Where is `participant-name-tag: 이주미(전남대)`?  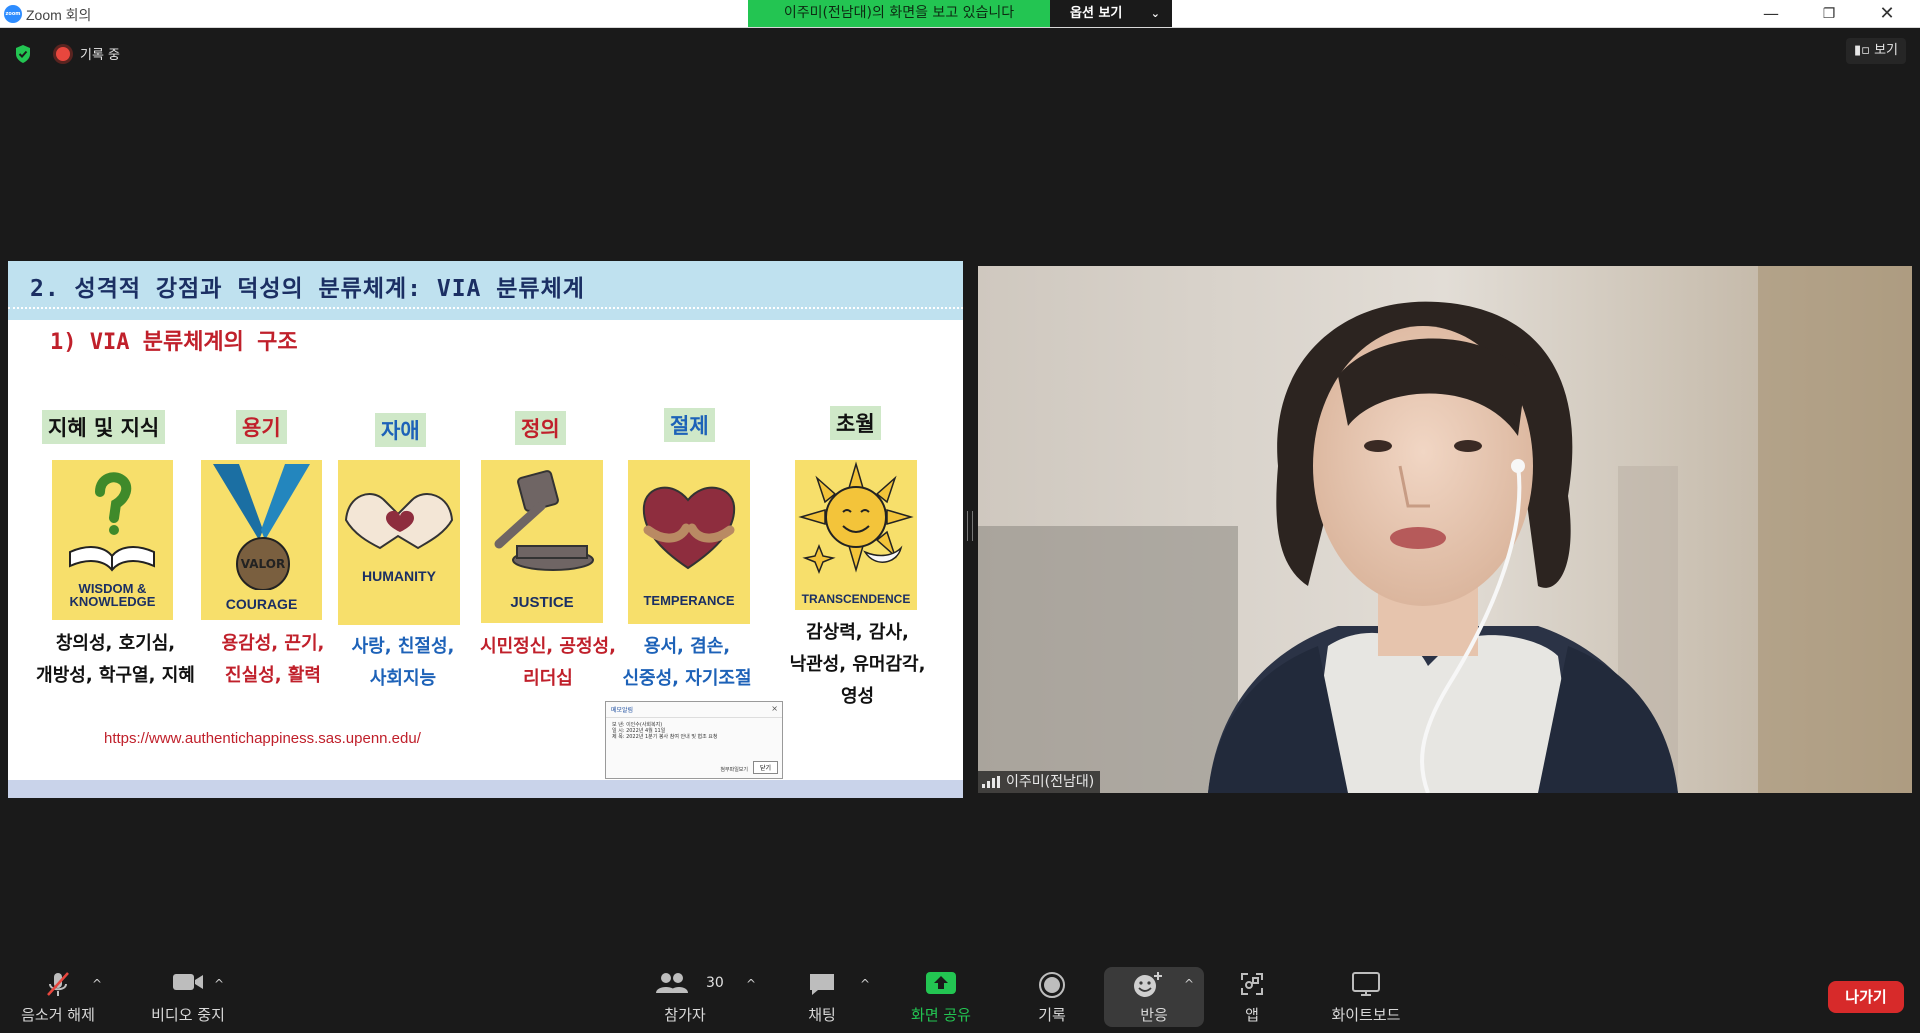 participant-name-tag: 이주미(전남대) is located at coordinates (1039, 782).